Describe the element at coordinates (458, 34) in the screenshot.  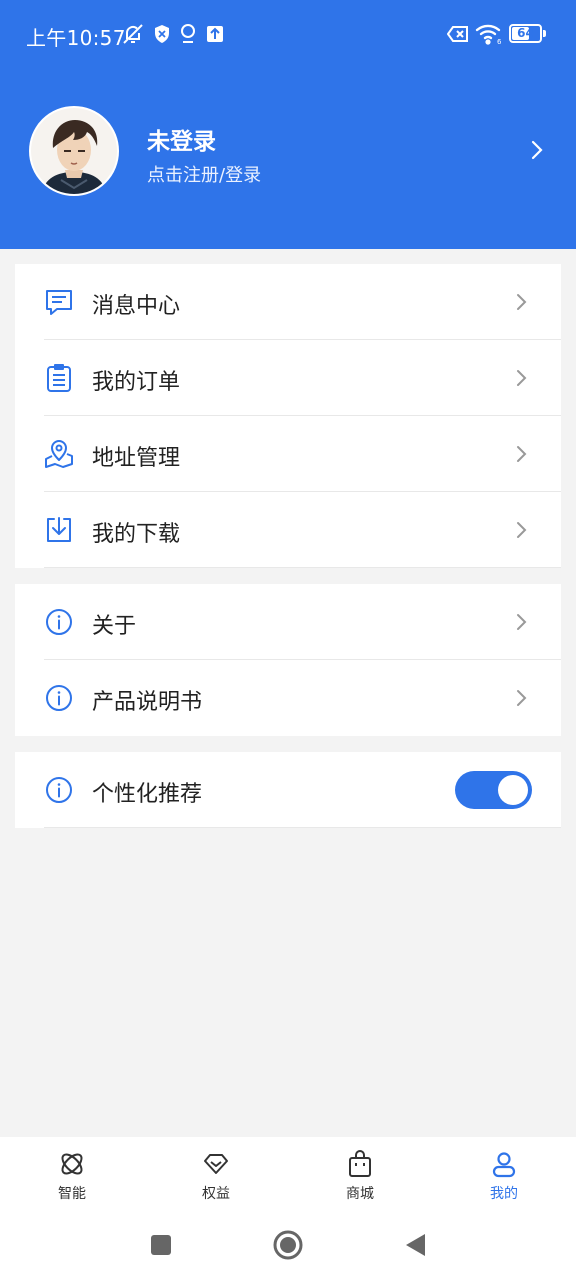
I see `sim-off-icon` at that location.